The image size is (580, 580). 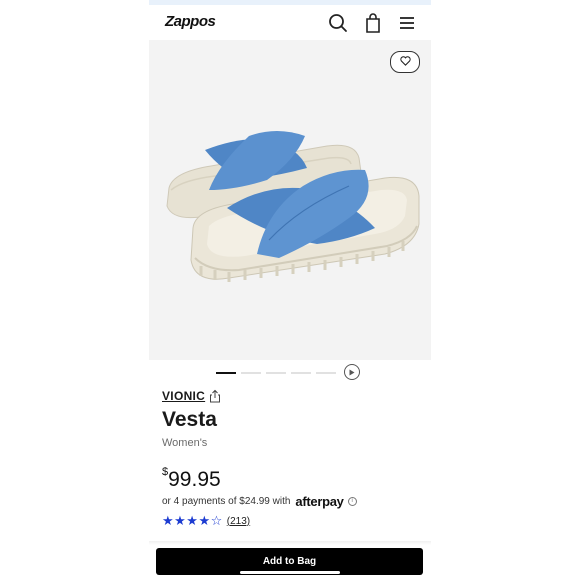 What do you see at coordinates (290, 22) in the screenshot?
I see `header: Zappos` at bounding box center [290, 22].